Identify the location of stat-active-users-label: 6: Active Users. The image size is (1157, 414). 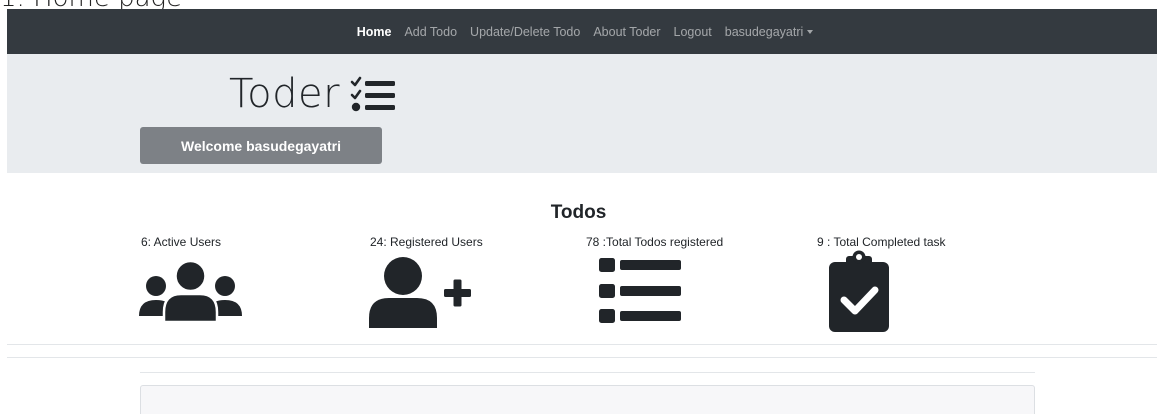
(181, 242).